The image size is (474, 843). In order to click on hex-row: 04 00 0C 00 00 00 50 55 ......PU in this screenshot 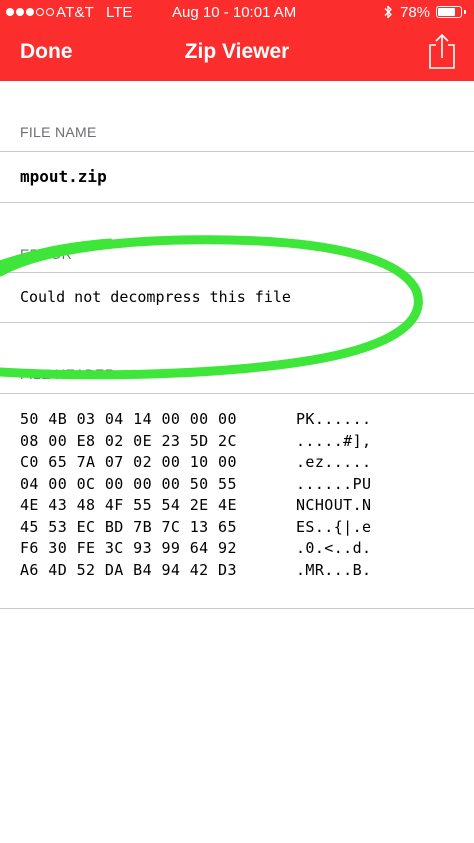, I will do `click(195, 485)`.